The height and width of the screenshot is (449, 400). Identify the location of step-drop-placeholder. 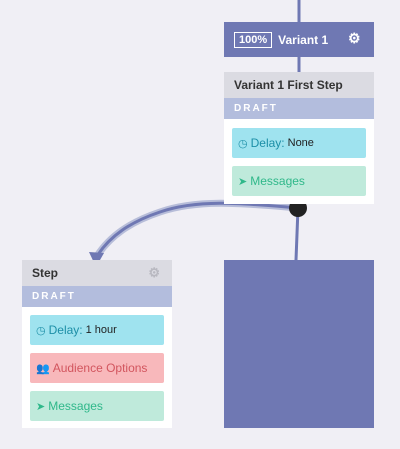
(299, 344).